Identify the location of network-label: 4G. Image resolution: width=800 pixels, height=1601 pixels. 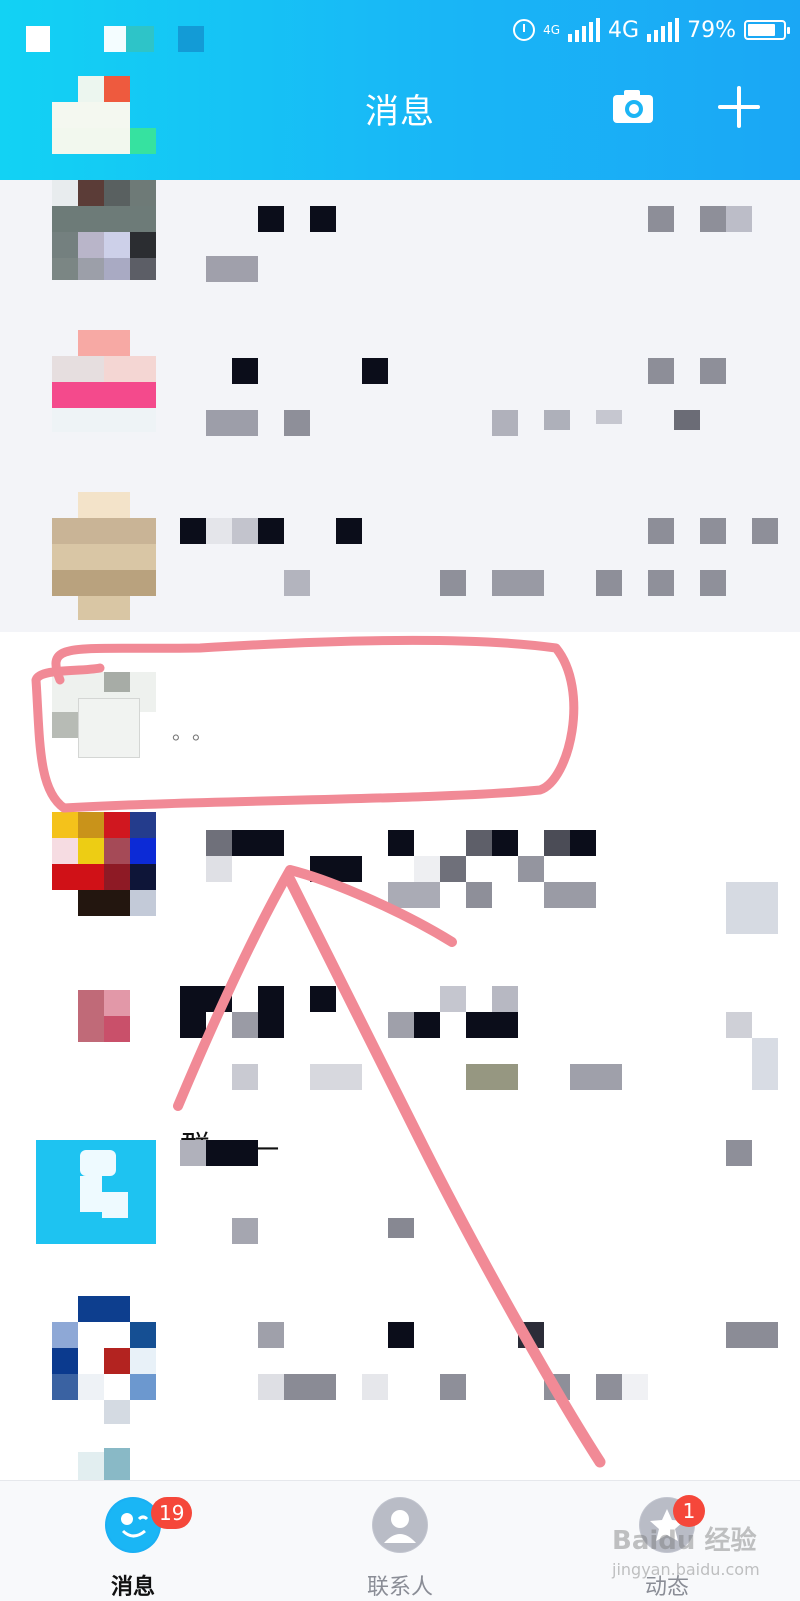
(624, 30).